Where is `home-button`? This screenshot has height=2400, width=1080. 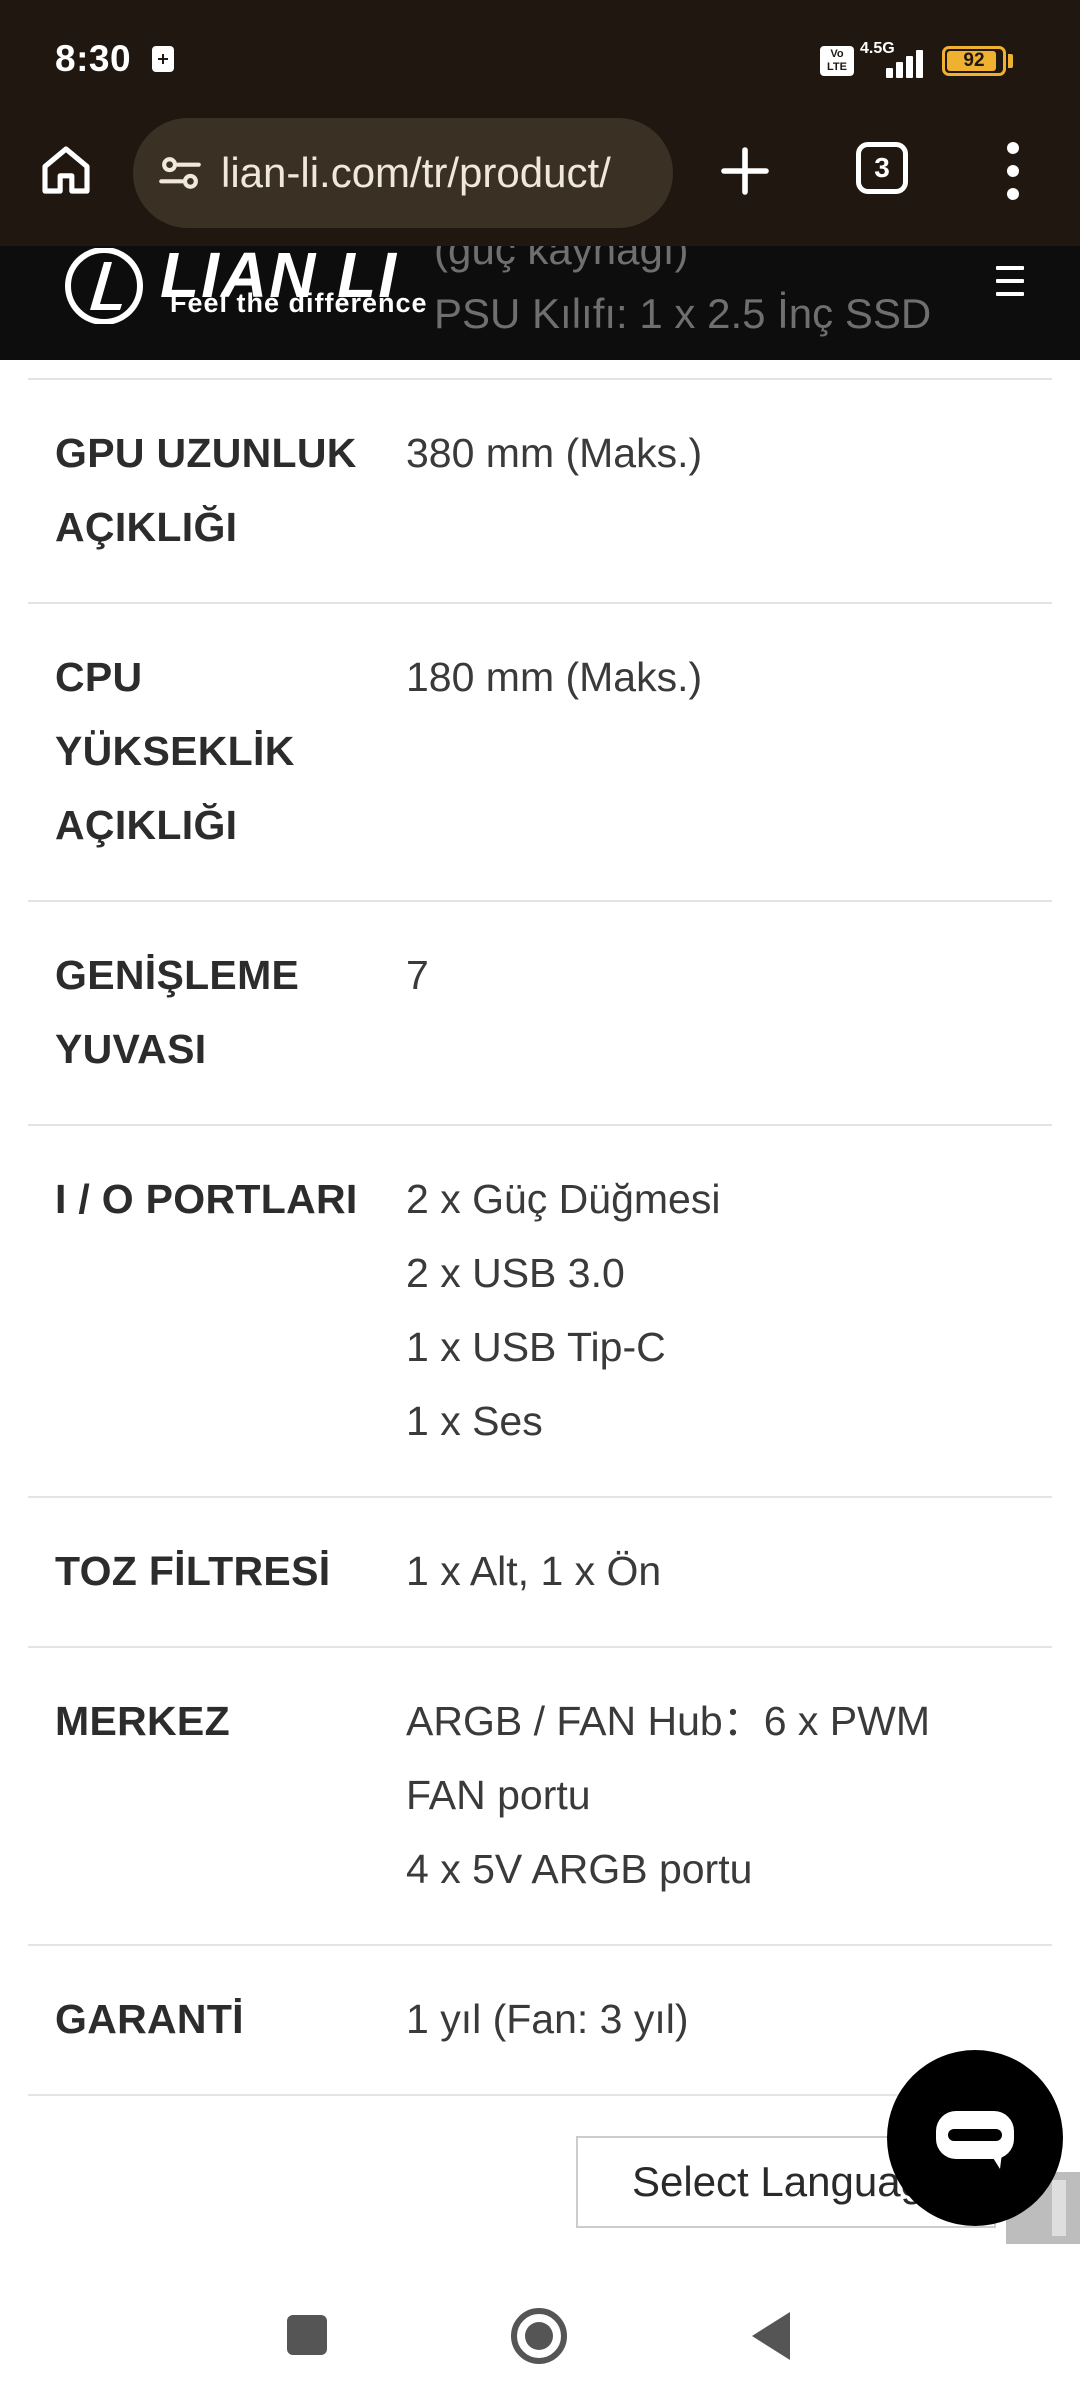
home-button is located at coordinates (66, 170).